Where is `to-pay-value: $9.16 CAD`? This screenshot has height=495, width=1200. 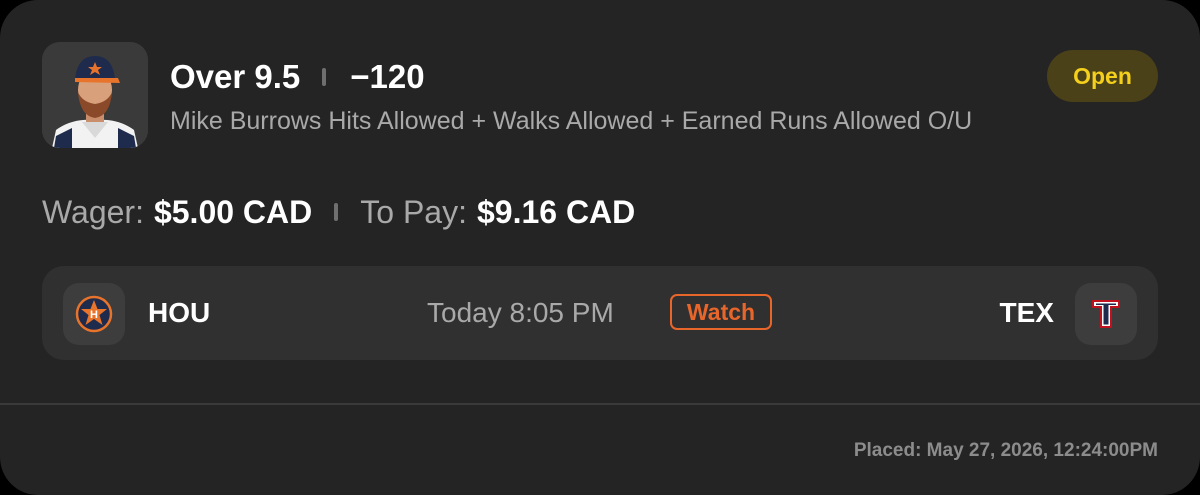
to-pay-value: $9.16 CAD is located at coordinates (556, 212).